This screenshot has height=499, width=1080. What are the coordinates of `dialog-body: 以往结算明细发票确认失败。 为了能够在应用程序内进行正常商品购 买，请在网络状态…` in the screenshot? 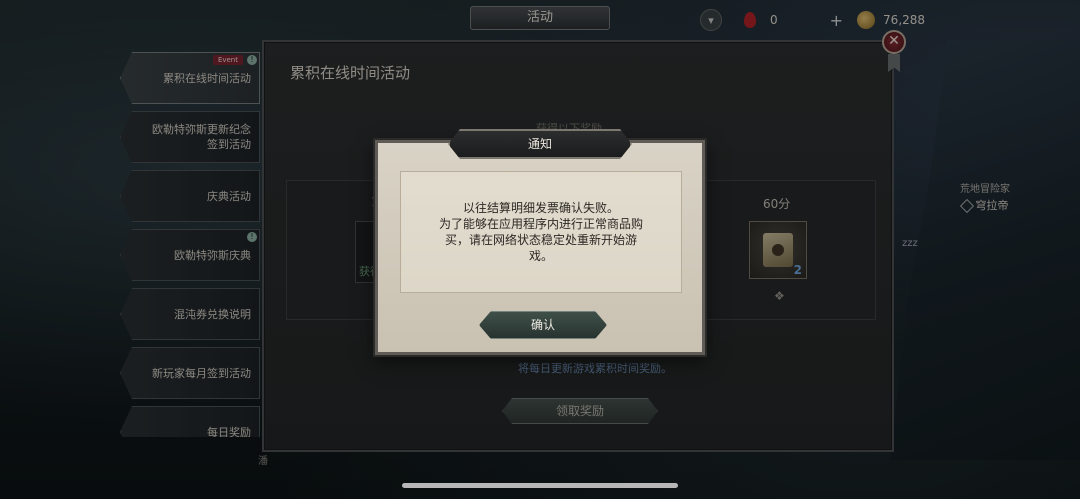 It's located at (541, 232).